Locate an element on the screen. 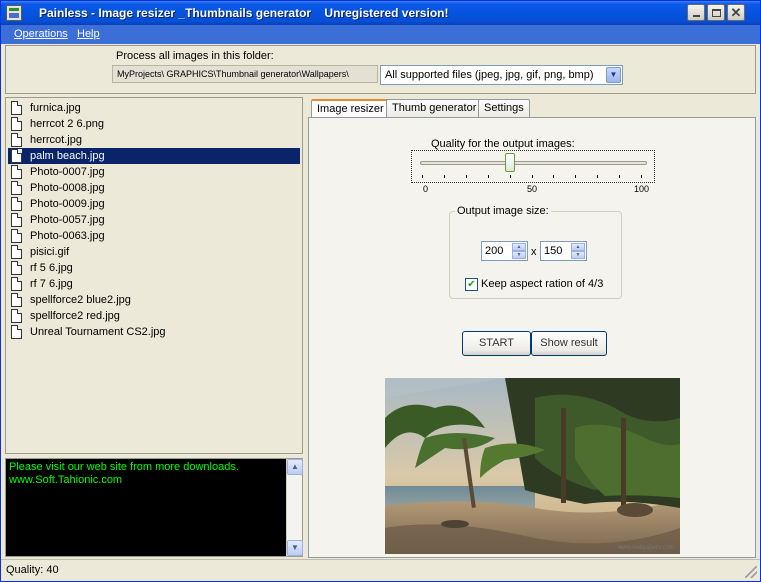  file-list-item: rf 7 6.jpg is located at coordinates (154, 284).